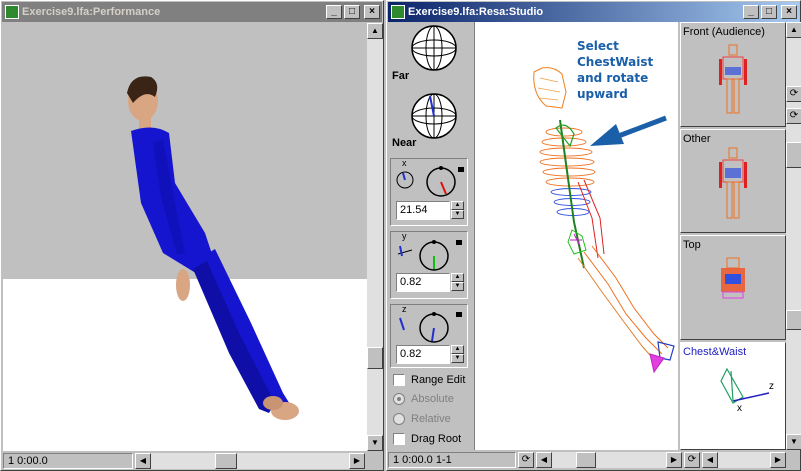 This screenshot has height=471, width=801. Describe the element at coordinates (429, 182) in the screenshot. I see `x-axis-dials` at that location.